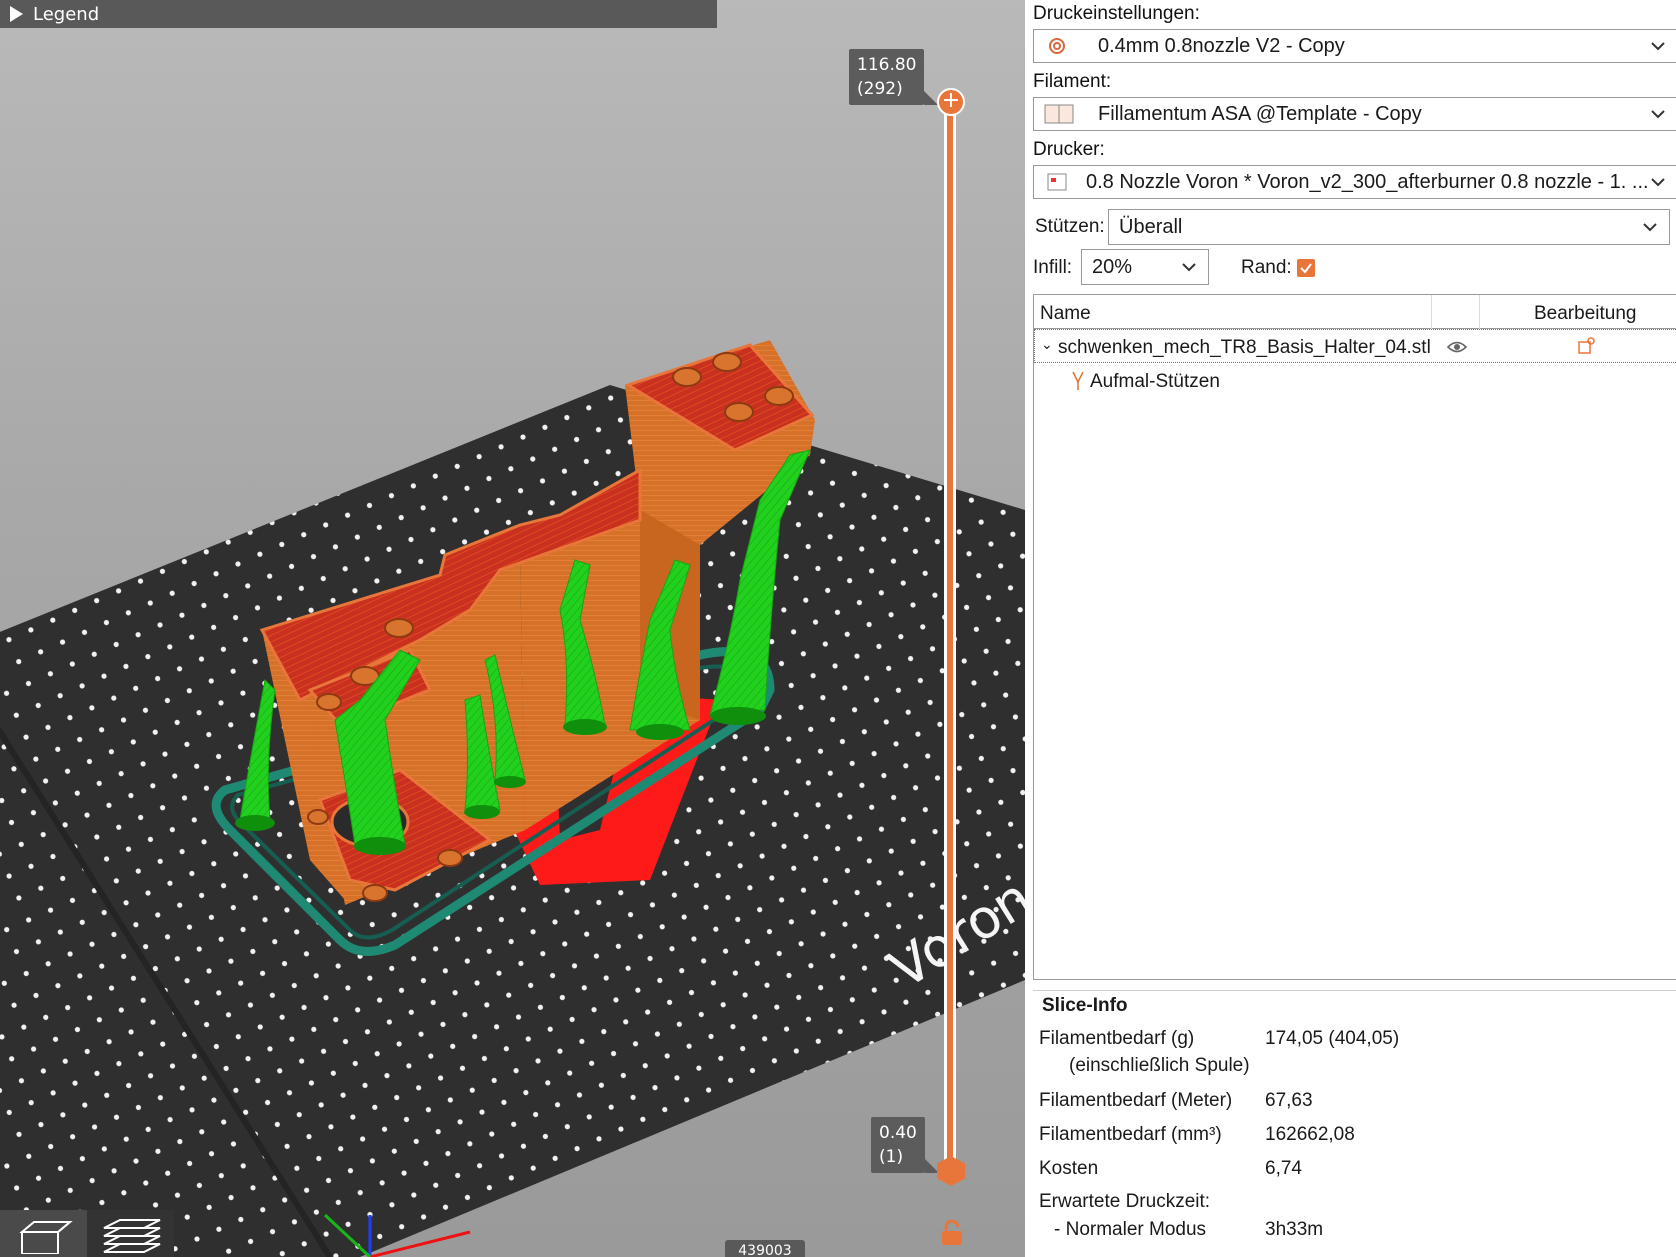  I want to click on slice-info-label: Erwartete Druckzeit:, so click(1125, 1201).